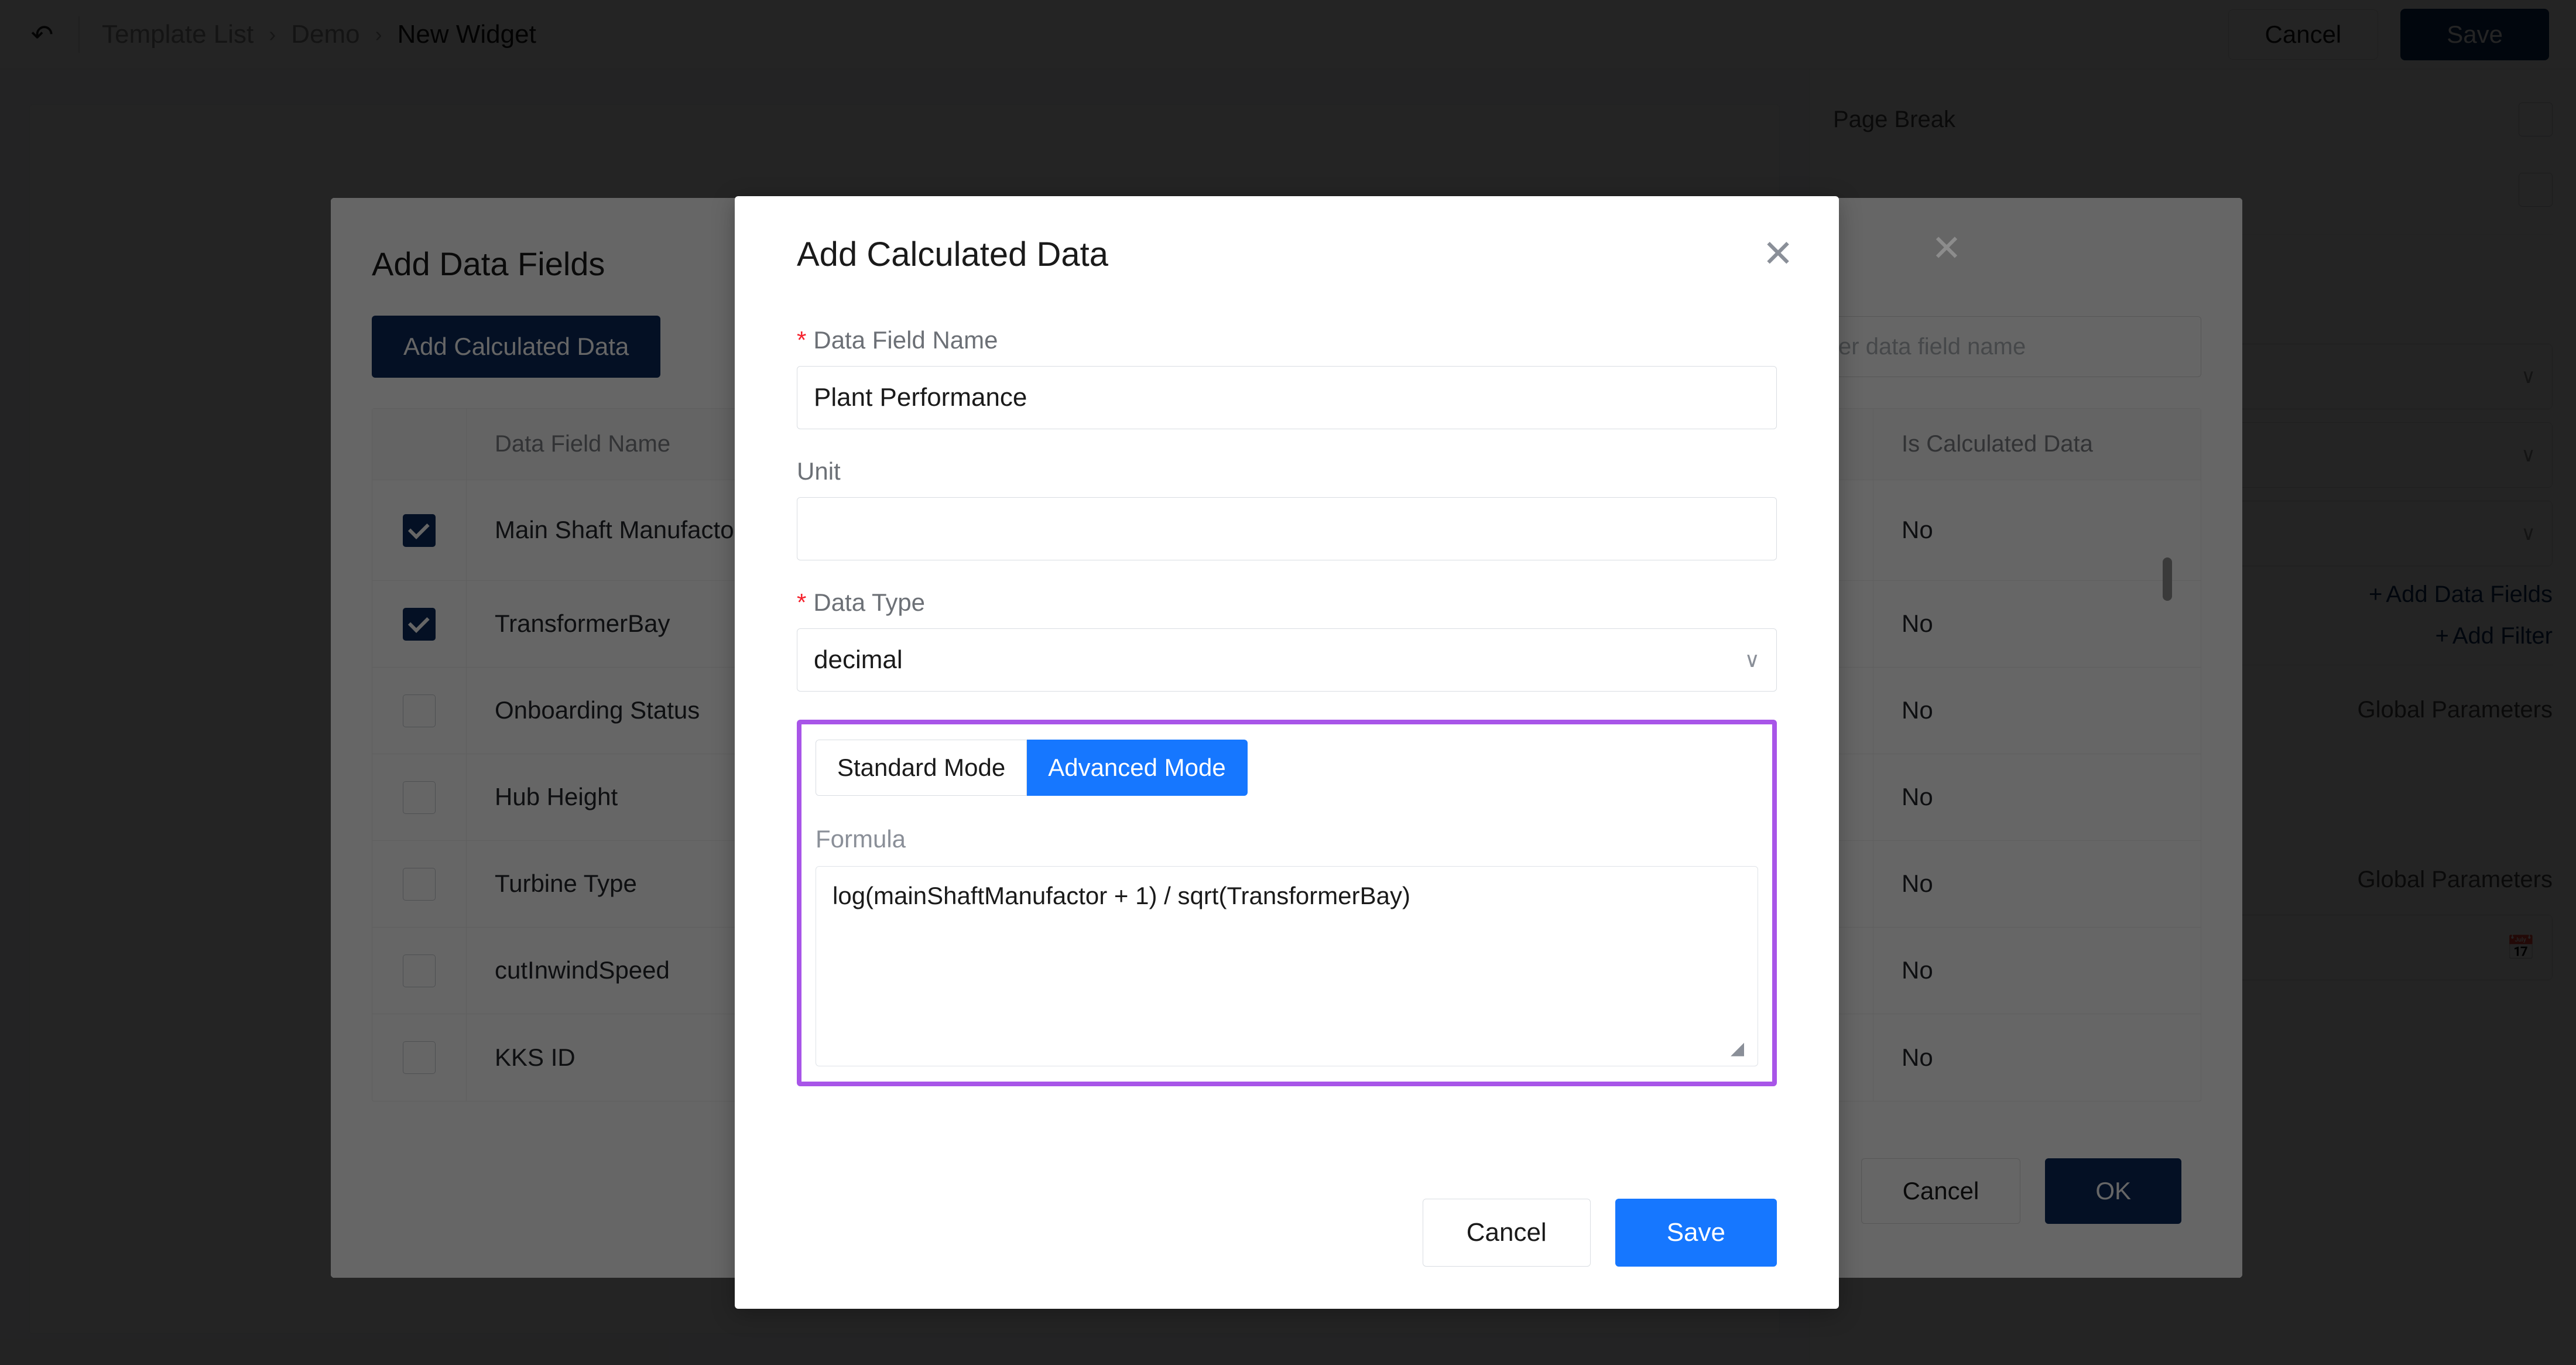 Image resolution: width=2576 pixels, height=1365 pixels. What do you see at coordinates (2167, 808) in the screenshot?
I see `table-scrollbar-track` at bounding box center [2167, 808].